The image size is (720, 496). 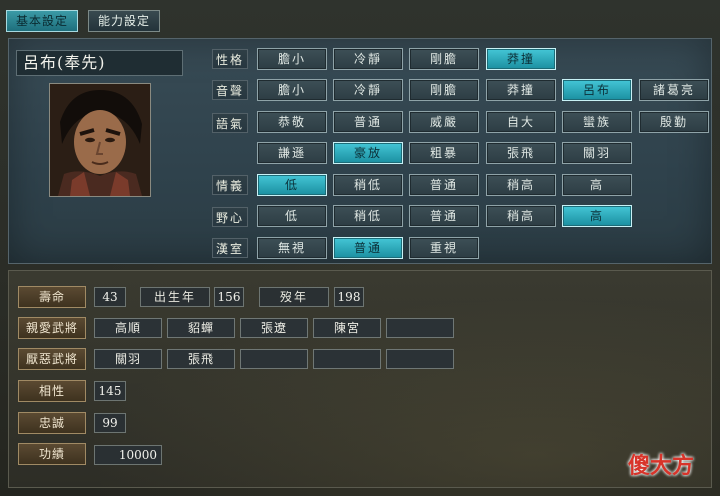 I want to click on loyalty-option-low: 低, so click(x=292, y=185).